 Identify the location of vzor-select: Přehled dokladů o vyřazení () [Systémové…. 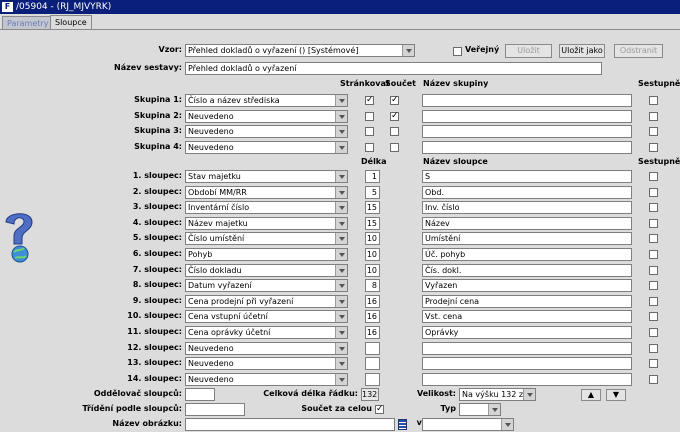
(300, 50).